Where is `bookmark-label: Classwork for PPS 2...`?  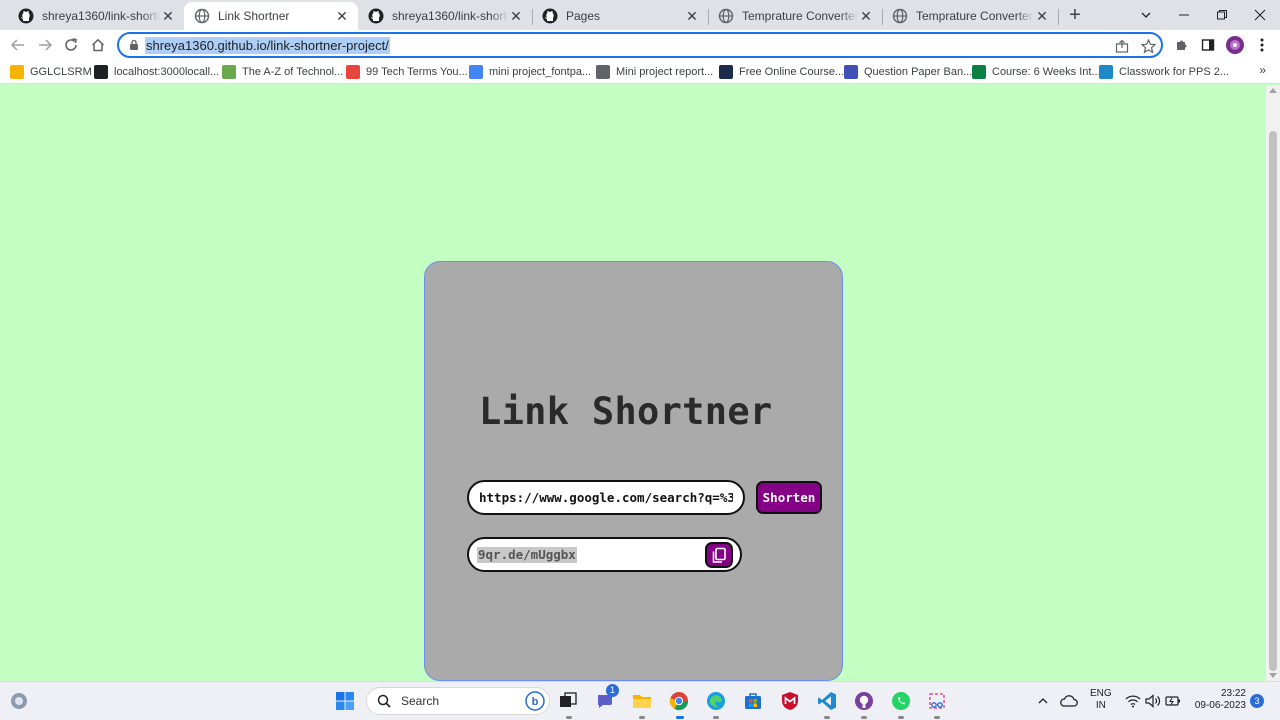 bookmark-label: Classwork for PPS 2... is located at coordinates (1174, 72).